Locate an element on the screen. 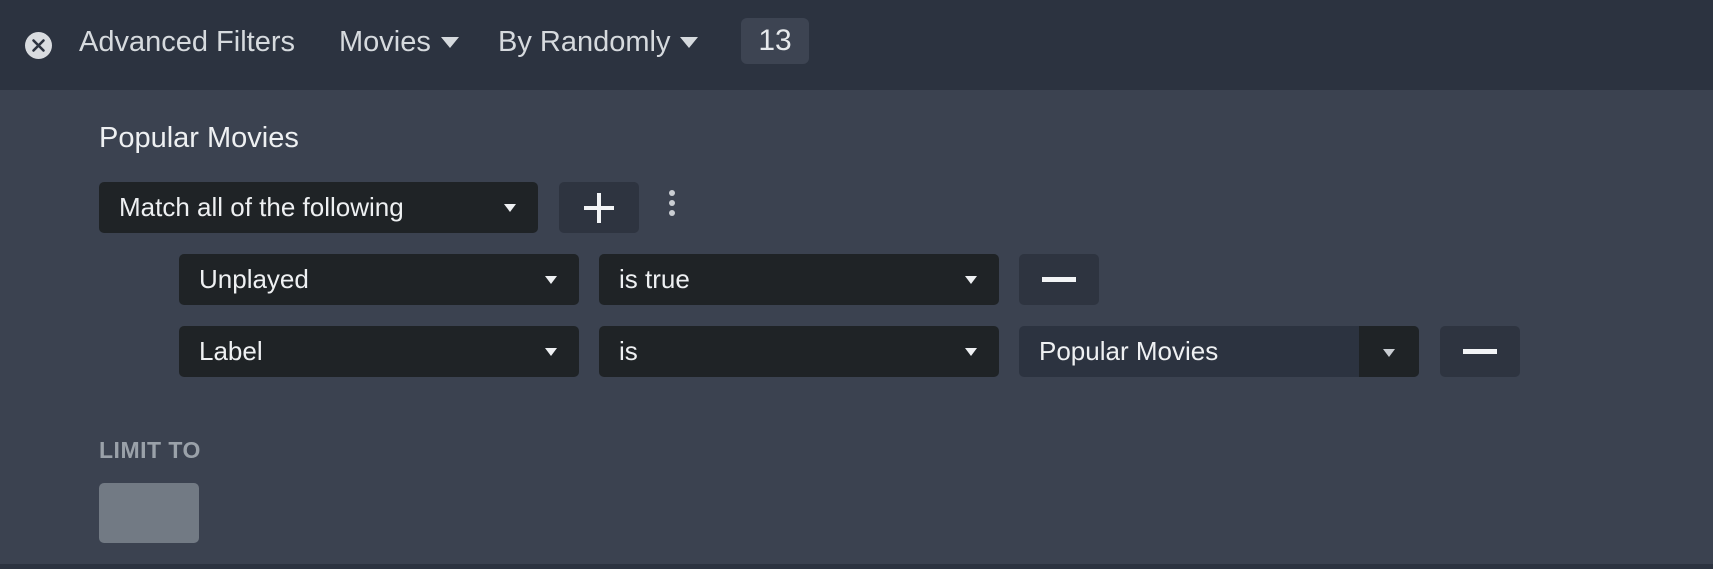 This screenshot has height=569, width=1713. rule-2-value-combobox: Popular Movies is located at coordinates (1219, 351).